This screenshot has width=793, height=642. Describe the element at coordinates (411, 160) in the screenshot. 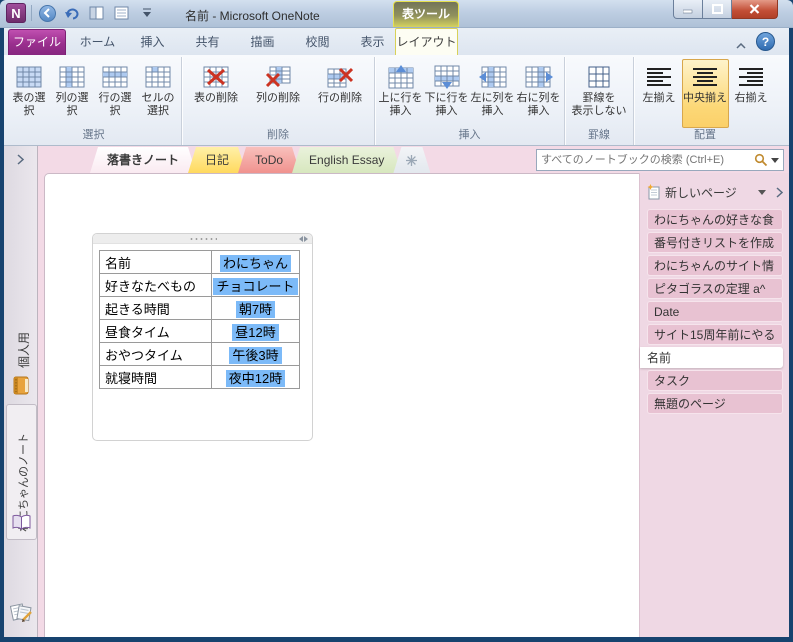

I see `new-section-tab` at that location.